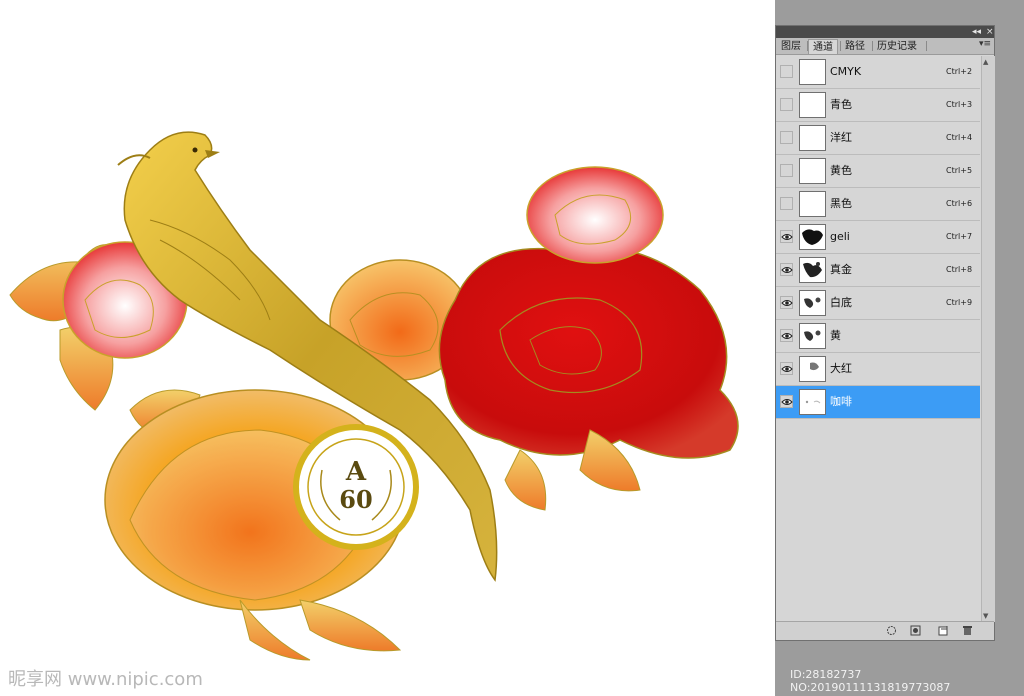  I want to click on save-selection-icon, so click(915, 630).